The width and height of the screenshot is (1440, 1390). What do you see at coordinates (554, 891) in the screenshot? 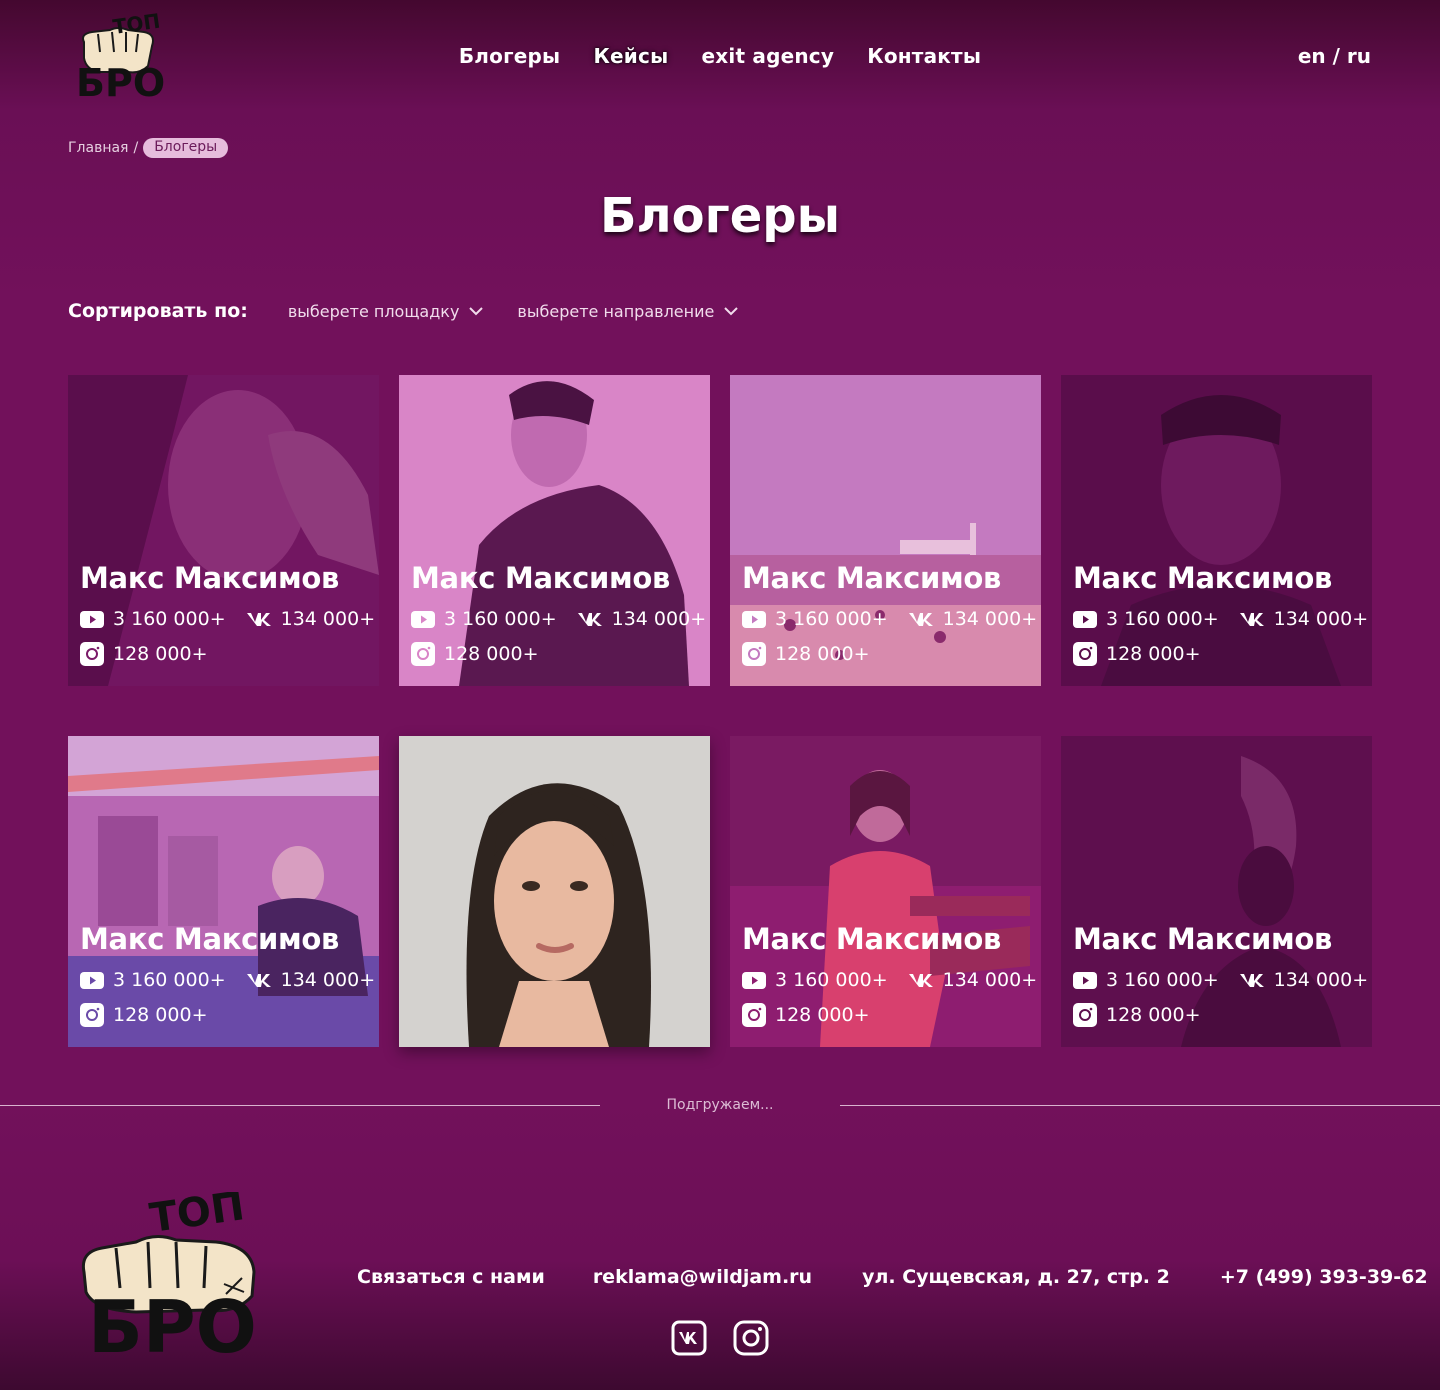
I see `blogger-card` at bounding box center [554, 891].